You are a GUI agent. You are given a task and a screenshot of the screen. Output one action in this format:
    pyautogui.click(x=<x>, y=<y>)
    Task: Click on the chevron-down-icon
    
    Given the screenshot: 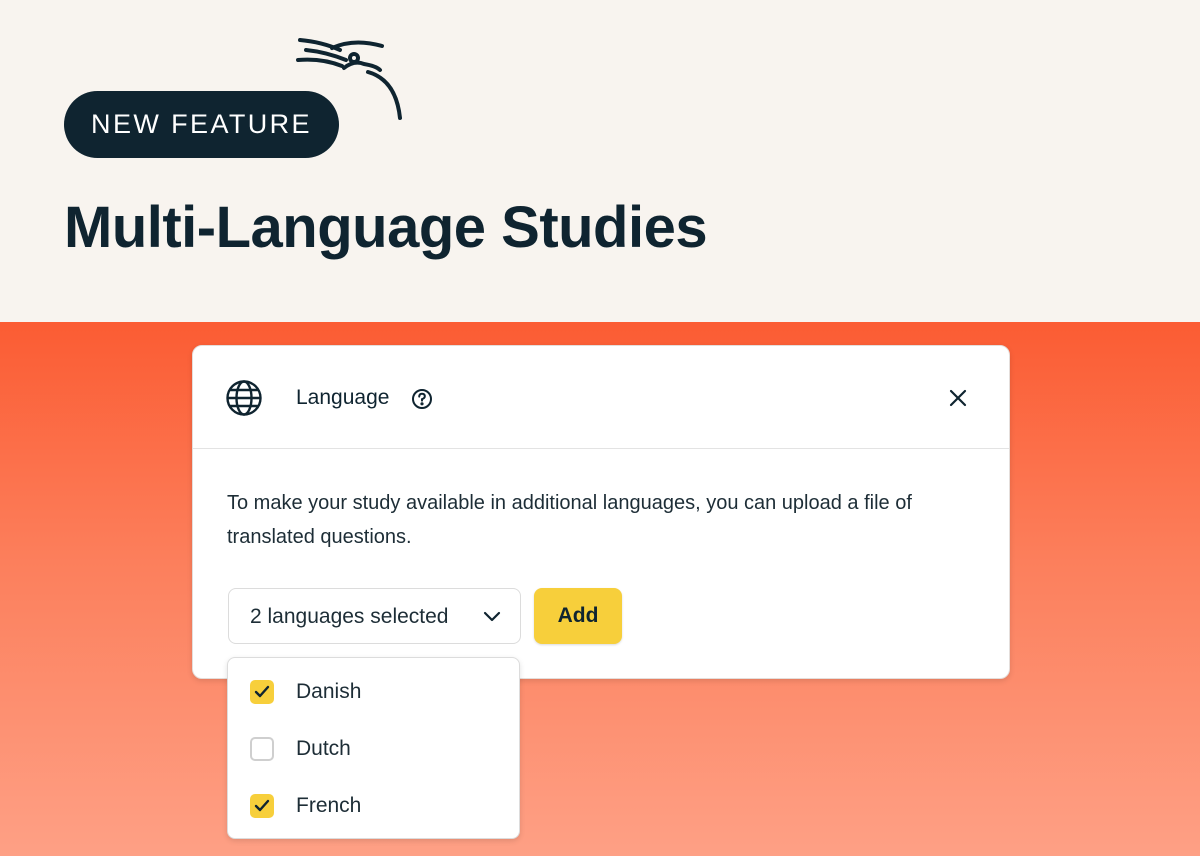 What is the action you would take?
    pyautogui.click(x=492, y=616)
    